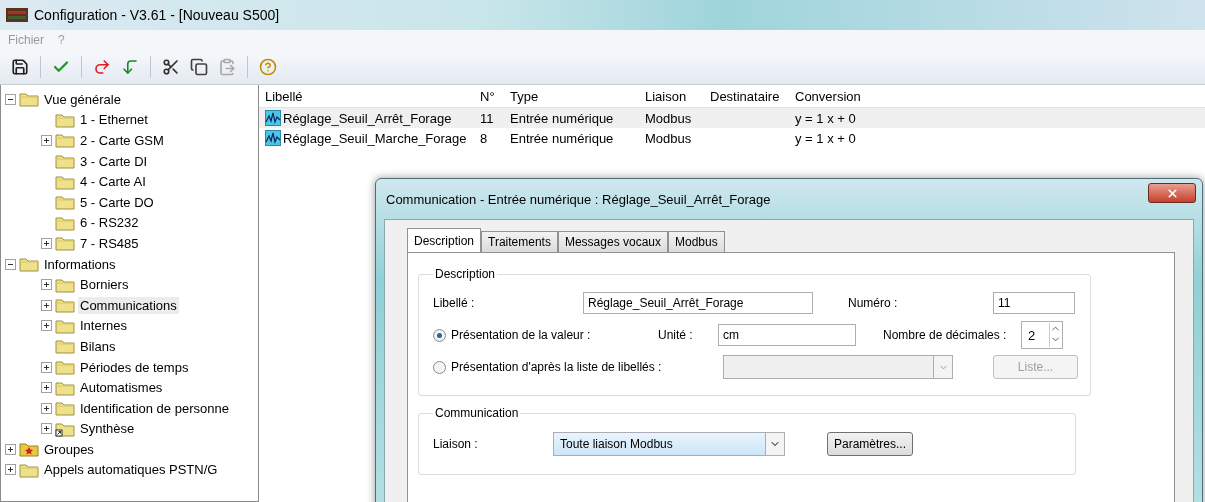  Describe the element at coordinates (1034, 303) in the screenshot. I see `input-field: 11` at that location.